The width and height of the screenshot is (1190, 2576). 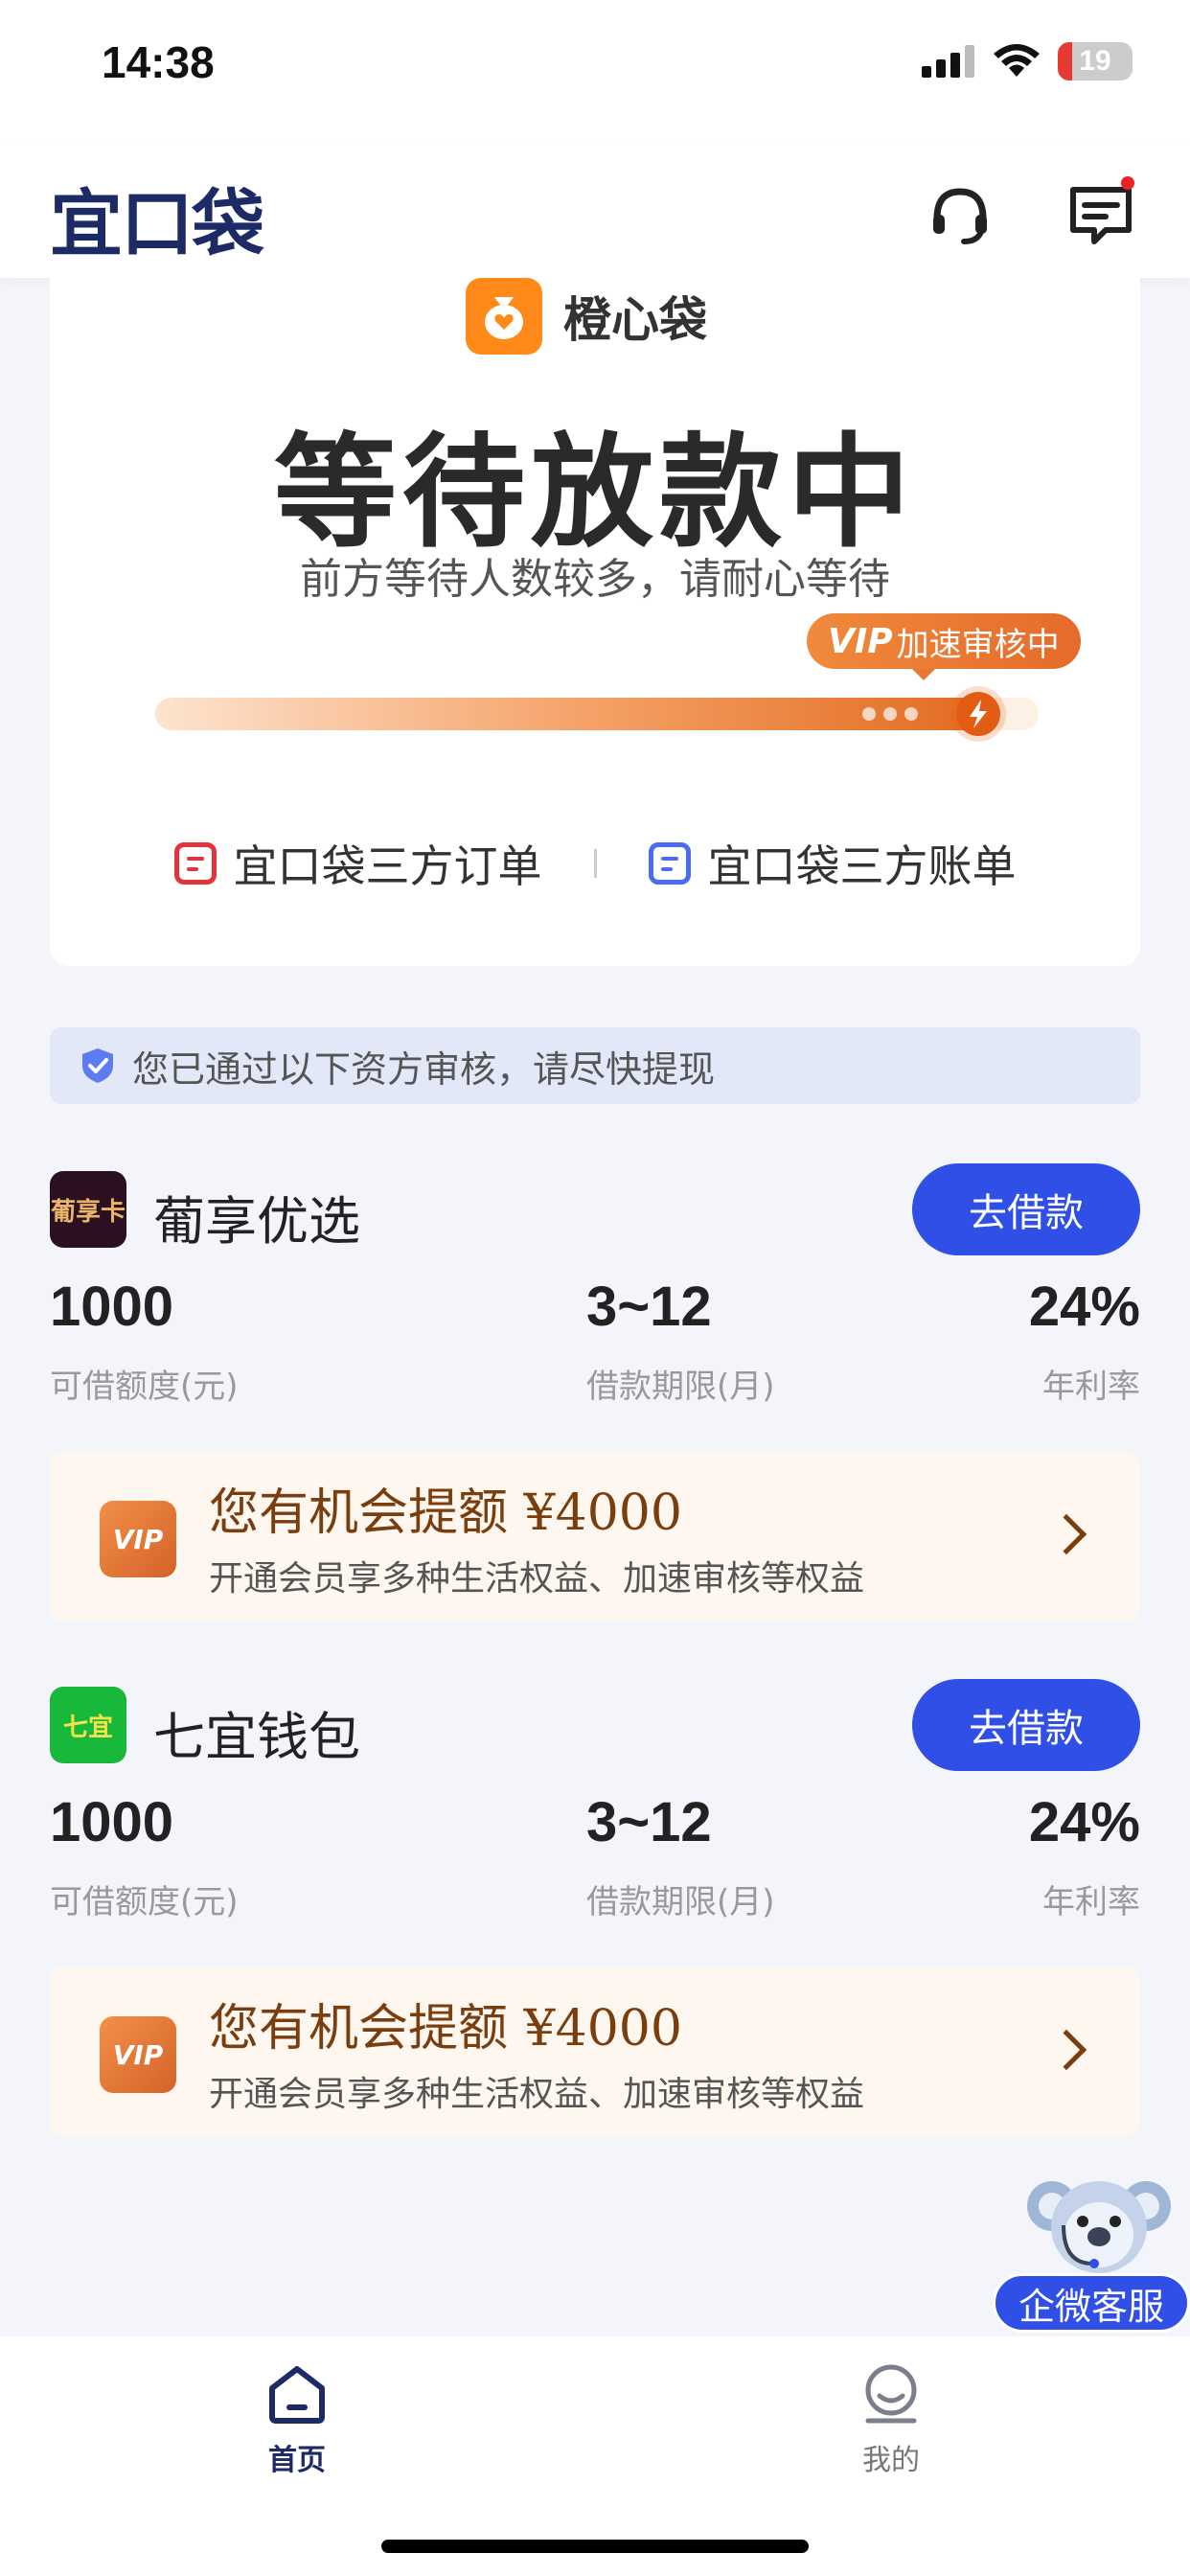 I want to click on signal-icon, so click(x=948, y=62).